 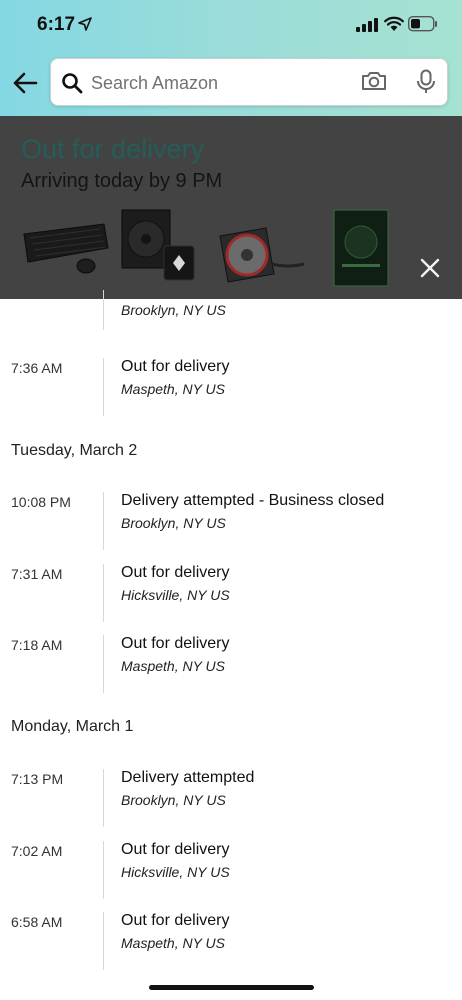 I want to click on camera-icon, so click(x=374, y=81).